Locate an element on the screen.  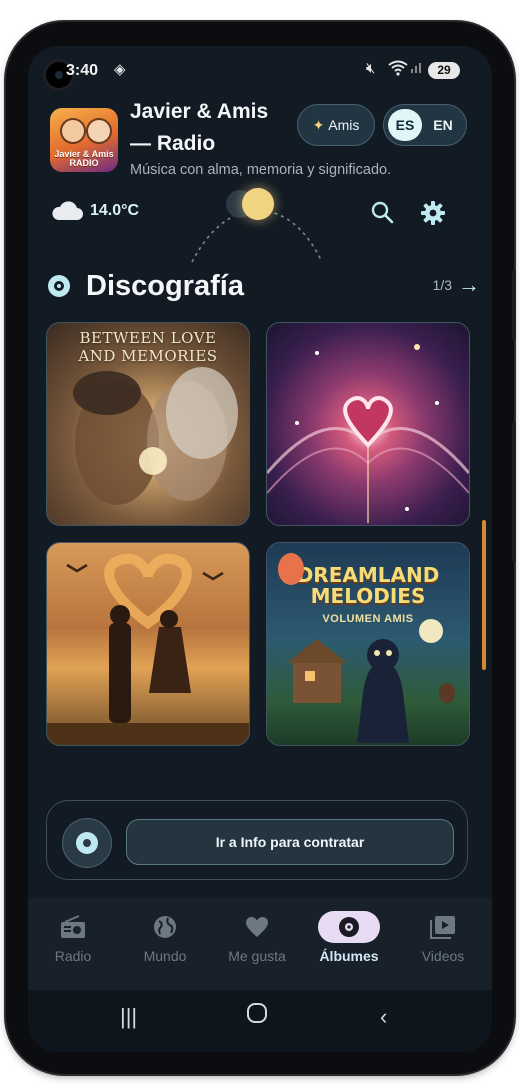
nav-item-me-gusta: Me gusta is located at coordinates (257, 937).